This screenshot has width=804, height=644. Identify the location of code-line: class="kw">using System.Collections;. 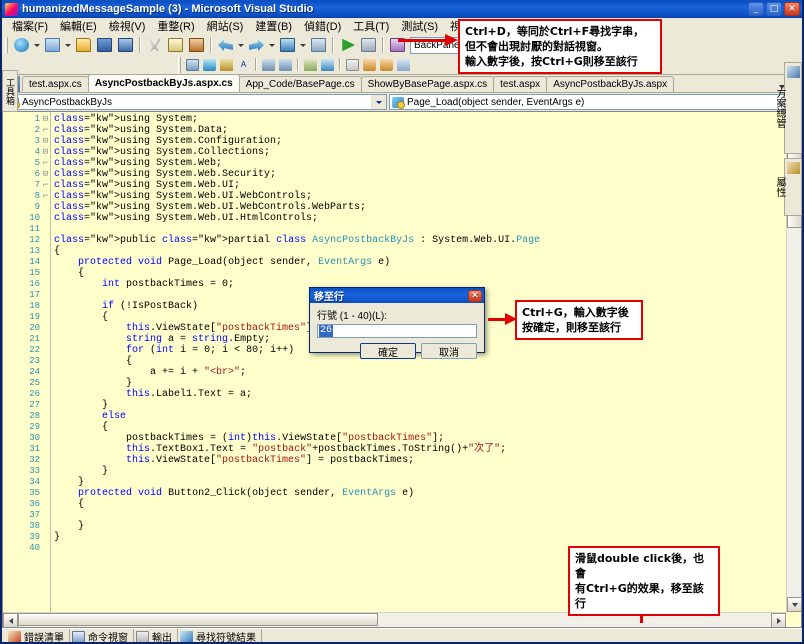
(427, 152).